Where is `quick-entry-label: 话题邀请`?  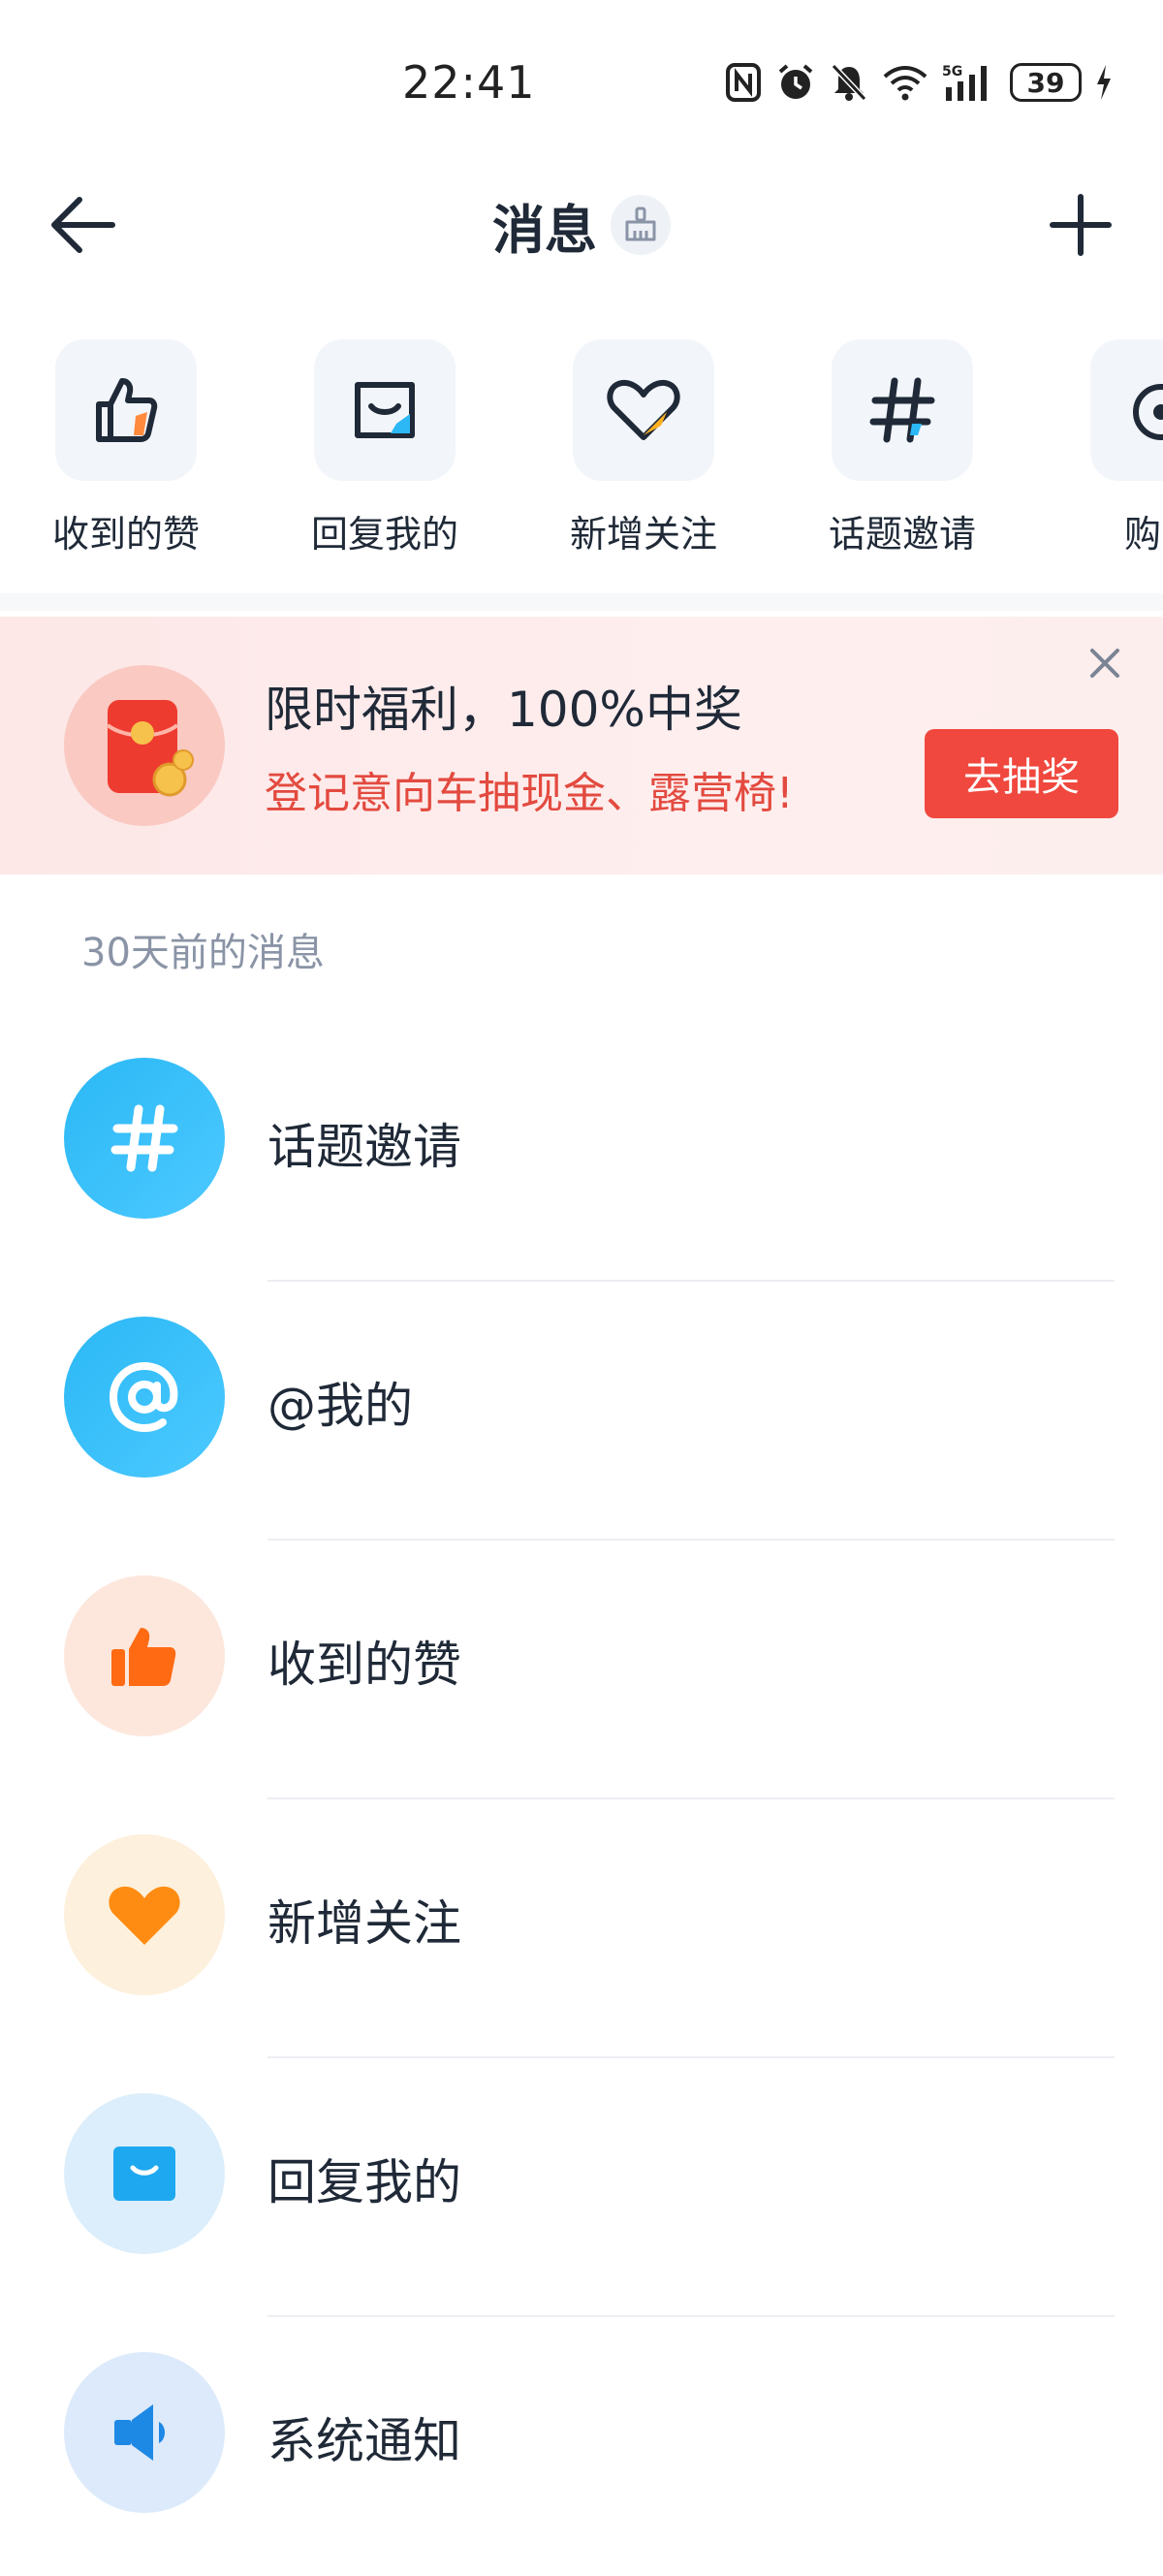
quick-entry-label: 话题邀请 is located at coordinates (902, 534).